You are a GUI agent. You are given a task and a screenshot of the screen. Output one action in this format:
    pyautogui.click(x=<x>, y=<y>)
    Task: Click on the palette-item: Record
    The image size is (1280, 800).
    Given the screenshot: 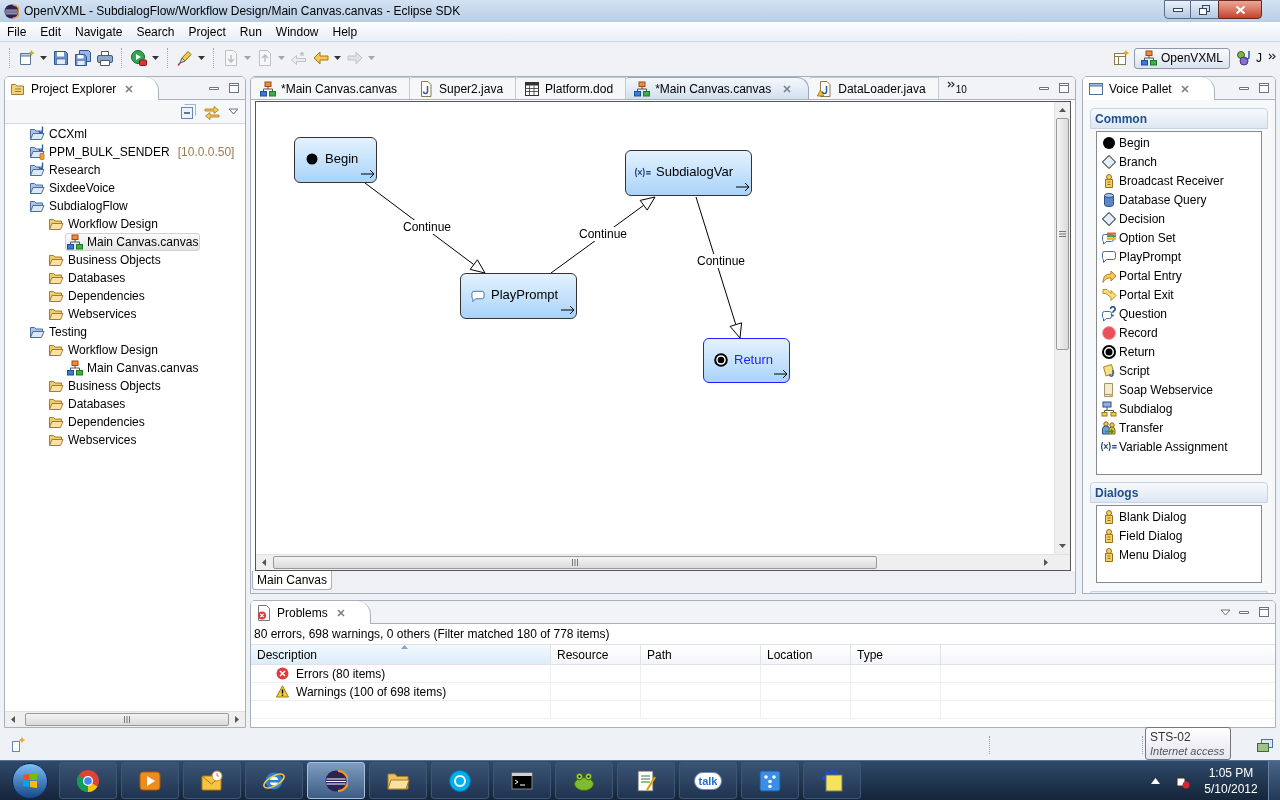 What is the action you would take?
    pyautogui.click(x=1179, y=332)
    